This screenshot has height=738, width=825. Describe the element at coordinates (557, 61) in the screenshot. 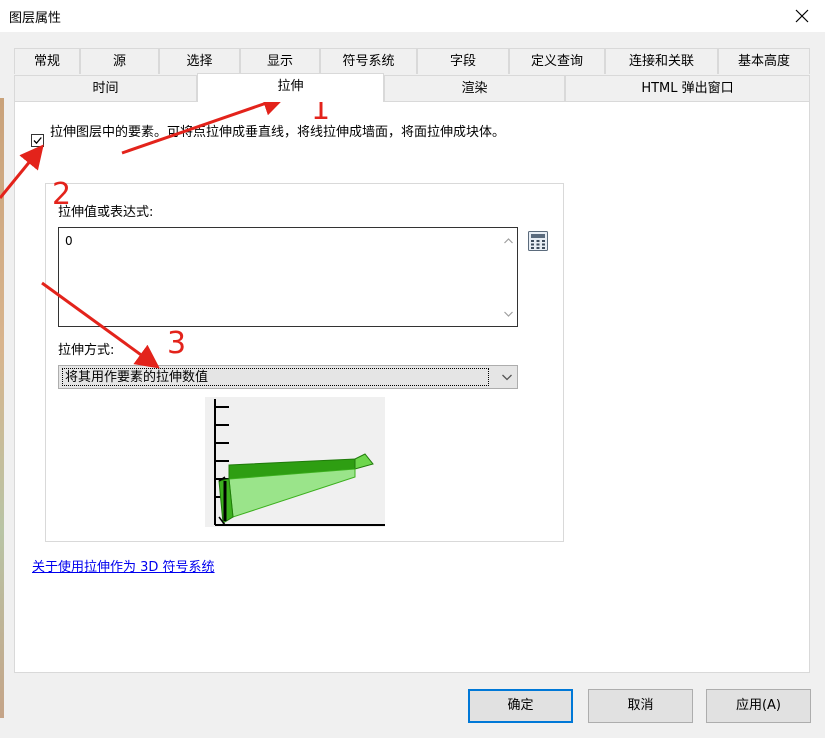

I see `tab-definition-query: 定义查询` at that location.